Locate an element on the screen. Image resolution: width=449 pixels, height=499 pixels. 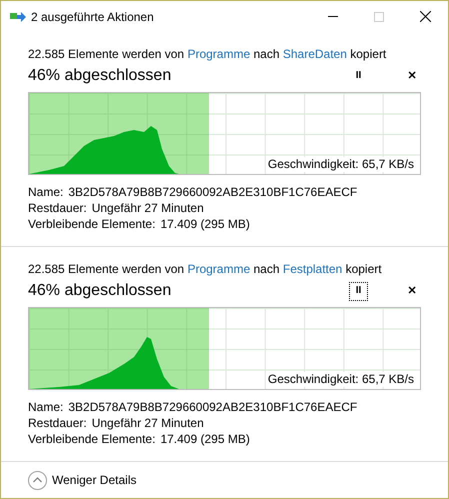
copy-icon is located at coordinates (18, 17).